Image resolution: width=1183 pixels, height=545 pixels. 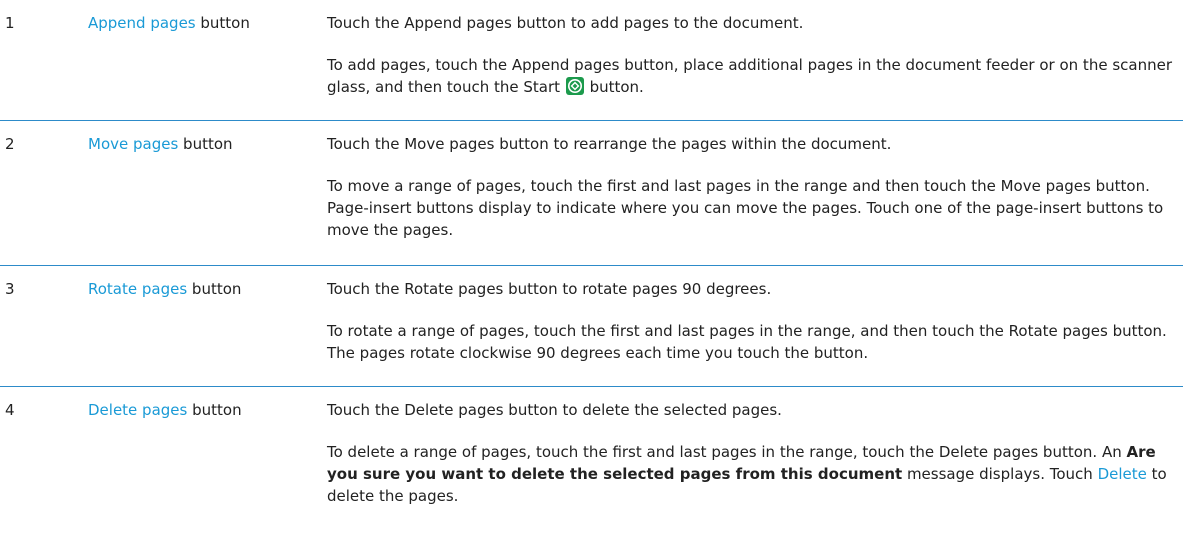 What do you see at coordinates (10, 23) in the screenshot?
I see `row-number: 1` at bounding box center [10, 23].